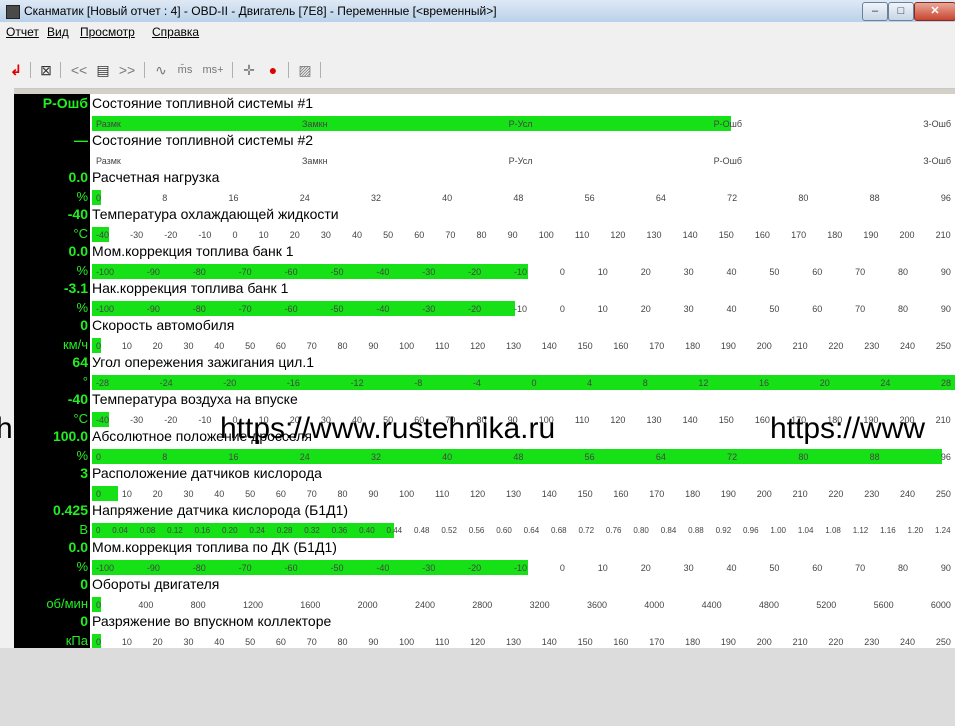 This screenshot has height=726, width=955. What do you see at coordinates (934, 11) in the screenshot?
I see `close-button: ✕` at bounding box center [934, 11].